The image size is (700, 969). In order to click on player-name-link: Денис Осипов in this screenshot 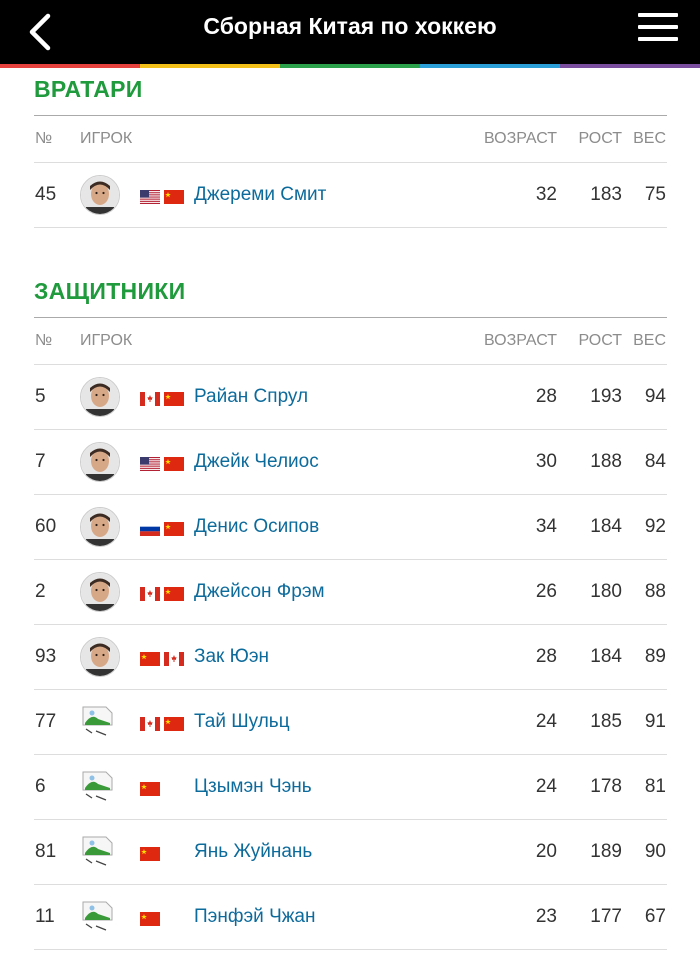, I will do `click(256, 526)`.